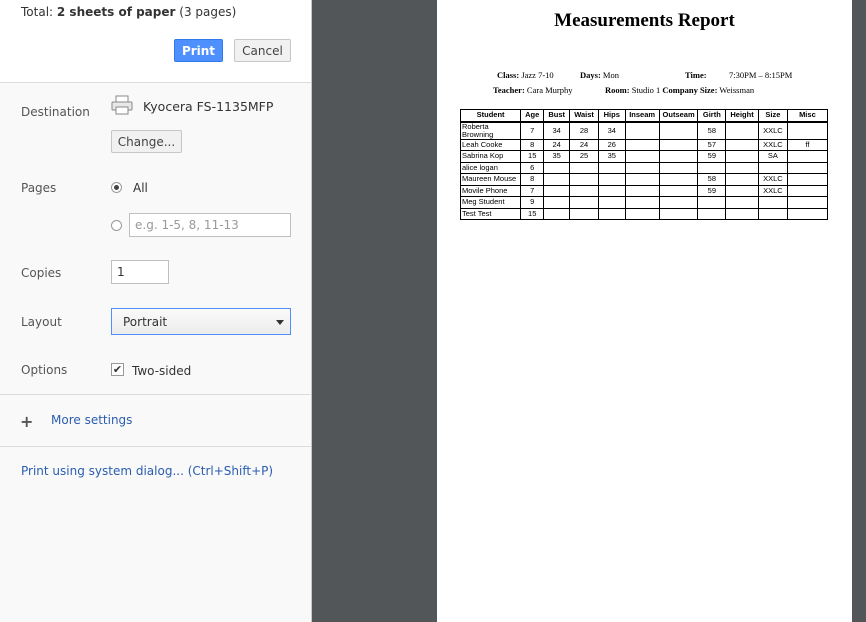 The image size is (866, 622). I want to click on table-row: Leah Cooke 8 24 24 26 57 XXLC ff, so click(644, 144).